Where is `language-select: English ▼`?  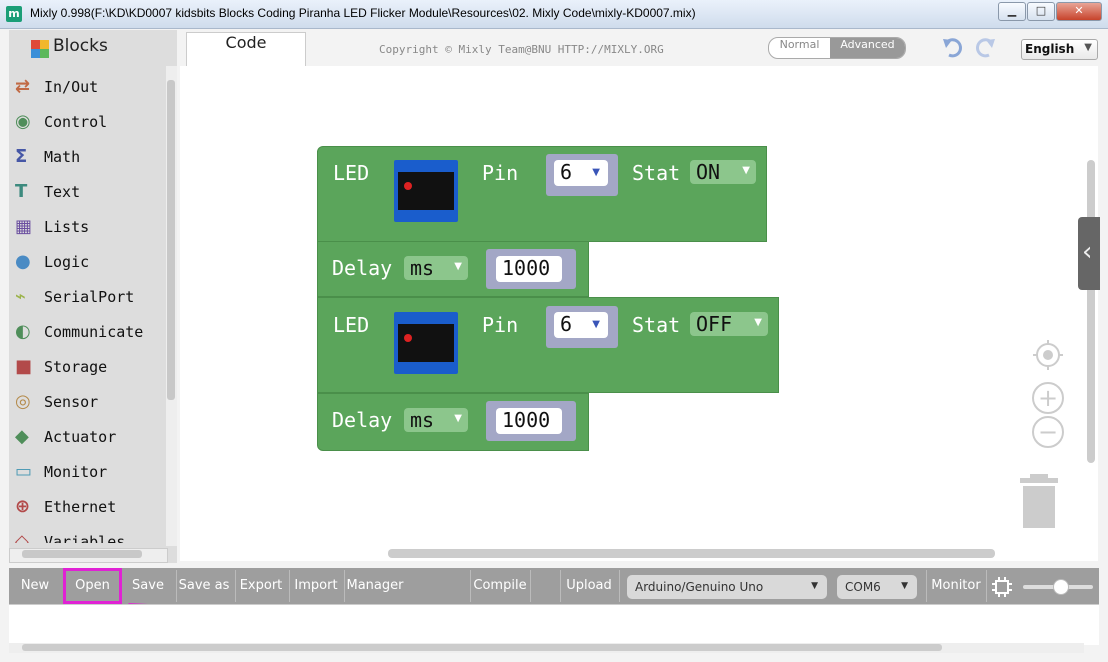 language-select: English ▼ is located at coordinates (1059, 49).